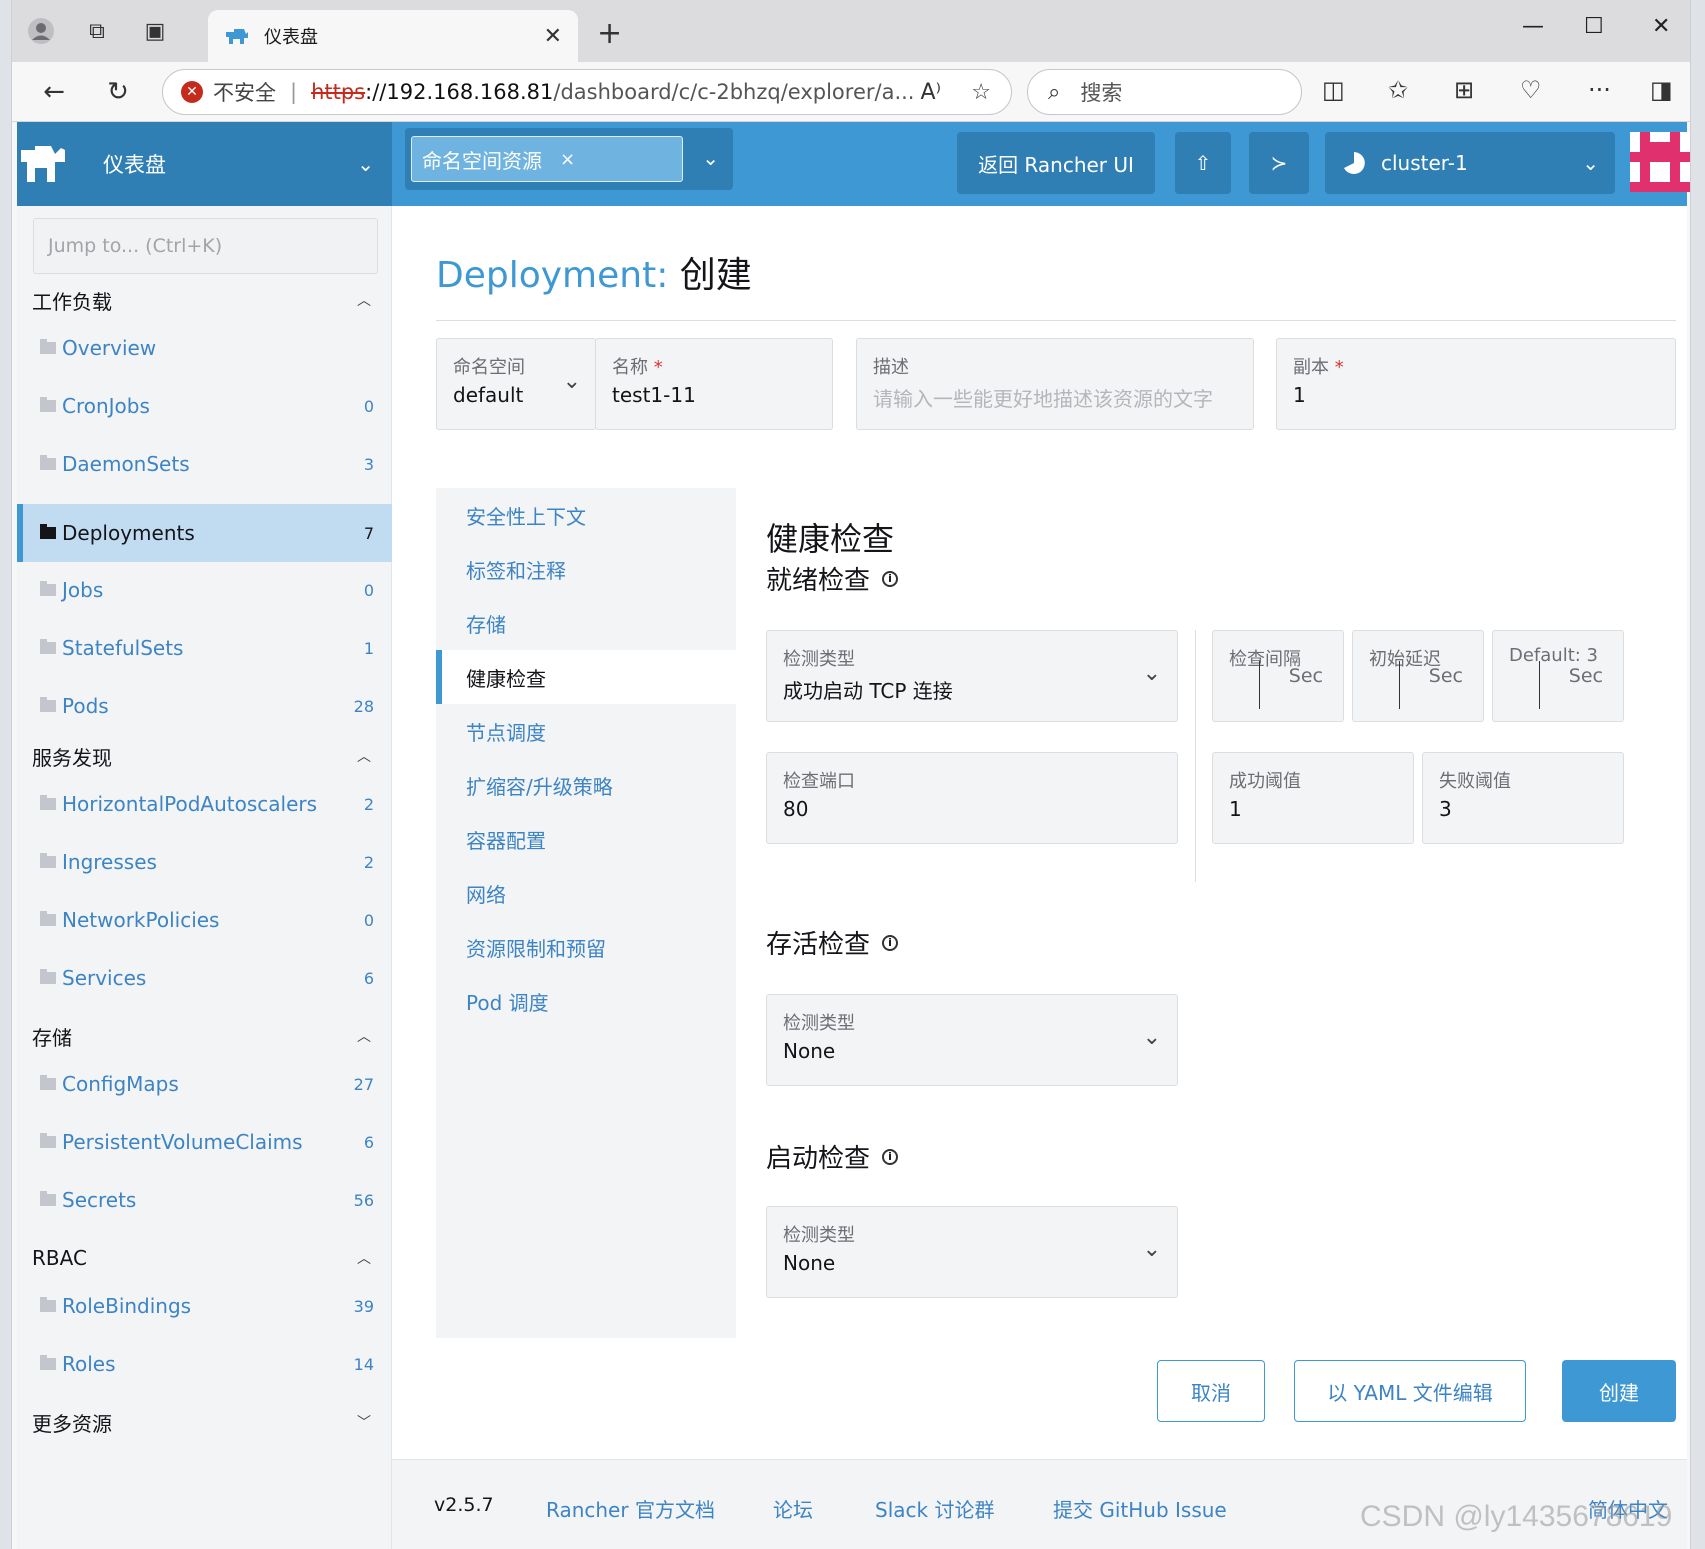 This screenshot has width=1705, height=1549. I want to click on kubectl-shell-icon: ≻, so click(1279, 163).